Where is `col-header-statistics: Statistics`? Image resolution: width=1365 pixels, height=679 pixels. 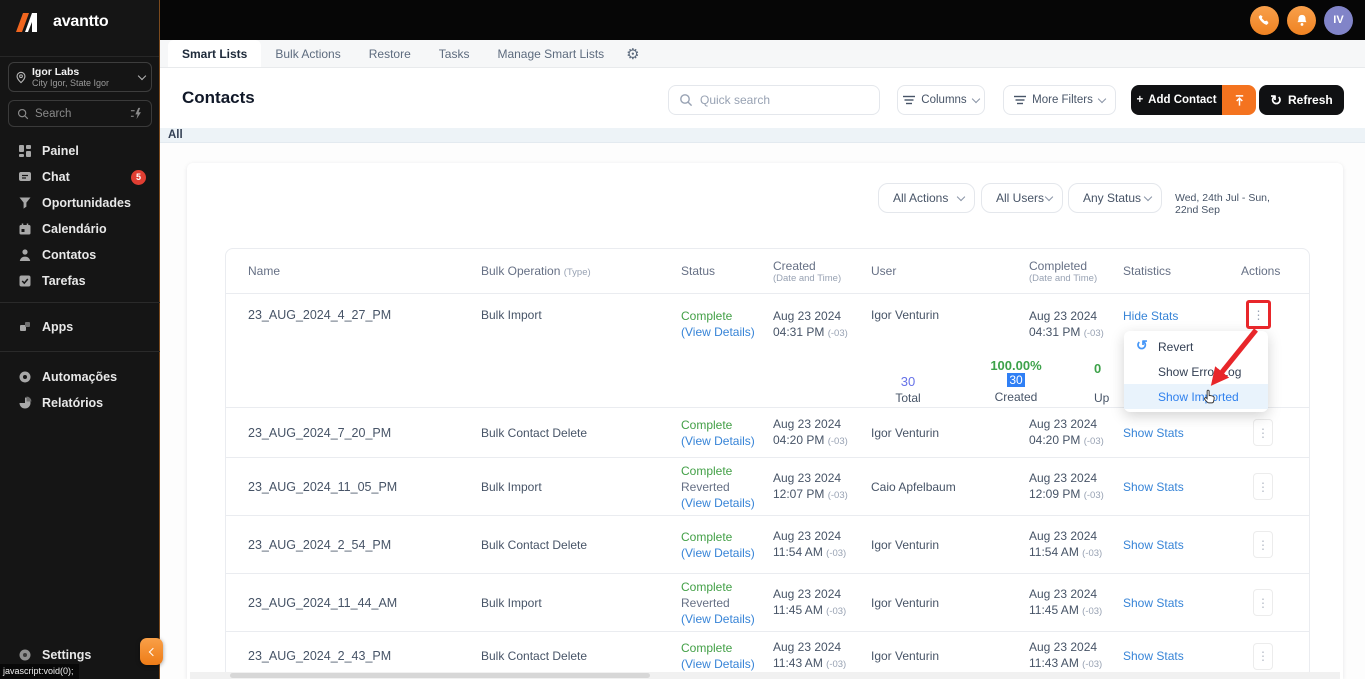
col-header-statistics: Statistics is located at coordinates (1147, 271).